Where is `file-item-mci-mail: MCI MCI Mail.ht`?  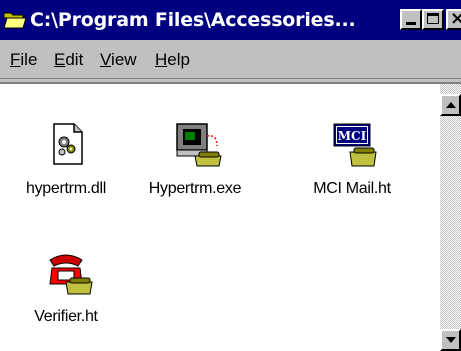 file-item-mci-mail: MCI MCI Mail.ht is located at coordinates (352, 167).